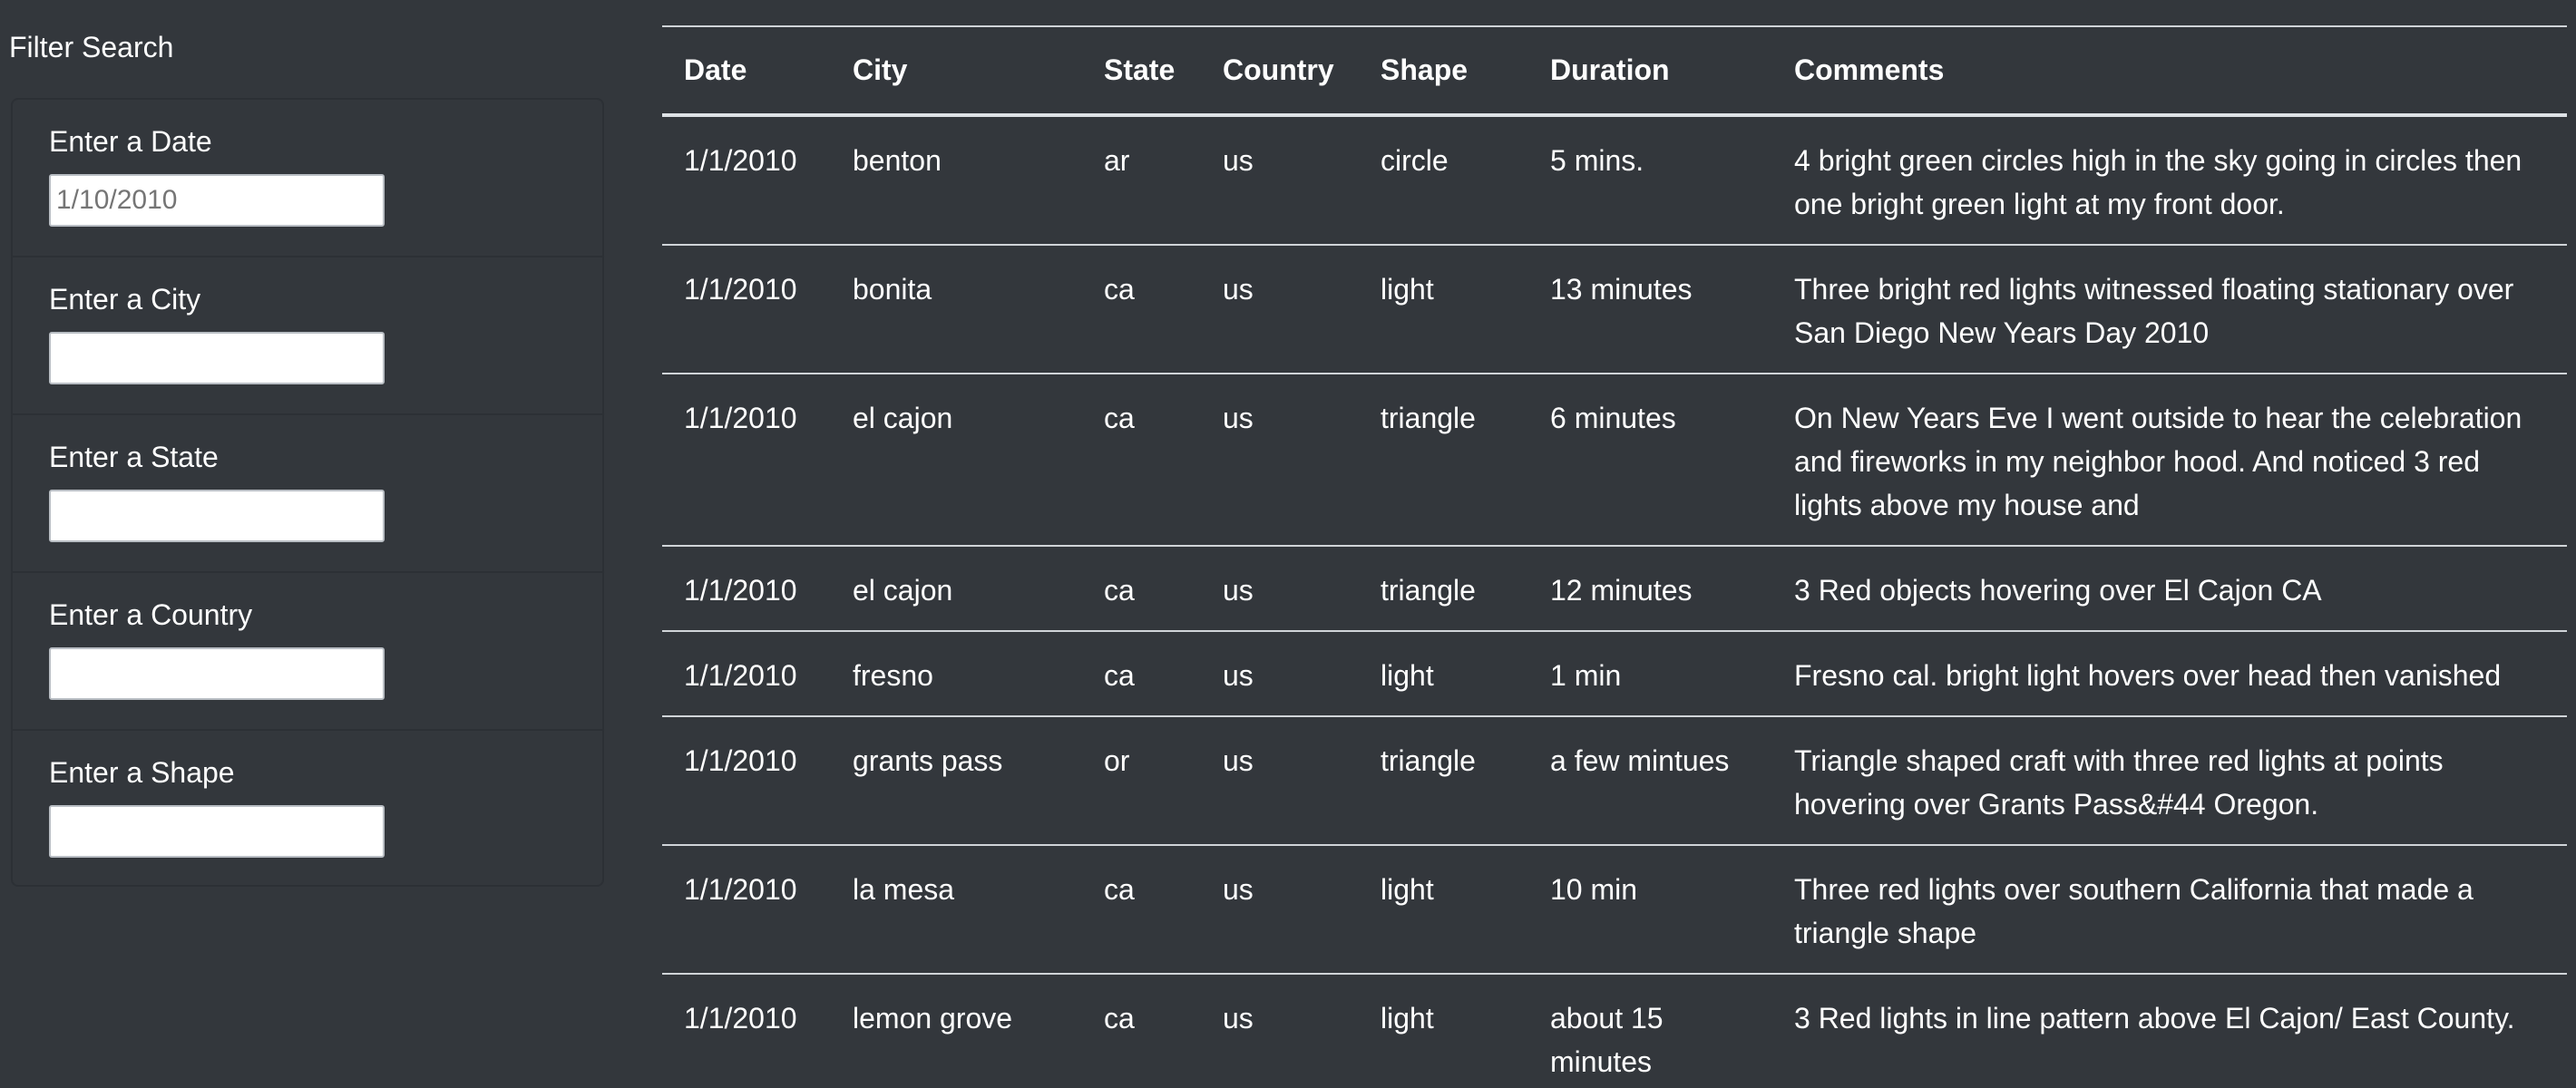 The image size is (2576, 1088). Describe the element at coordinates (1650, 589) in the screenshot. I see `cell-duration: 12 minutes` at that location.